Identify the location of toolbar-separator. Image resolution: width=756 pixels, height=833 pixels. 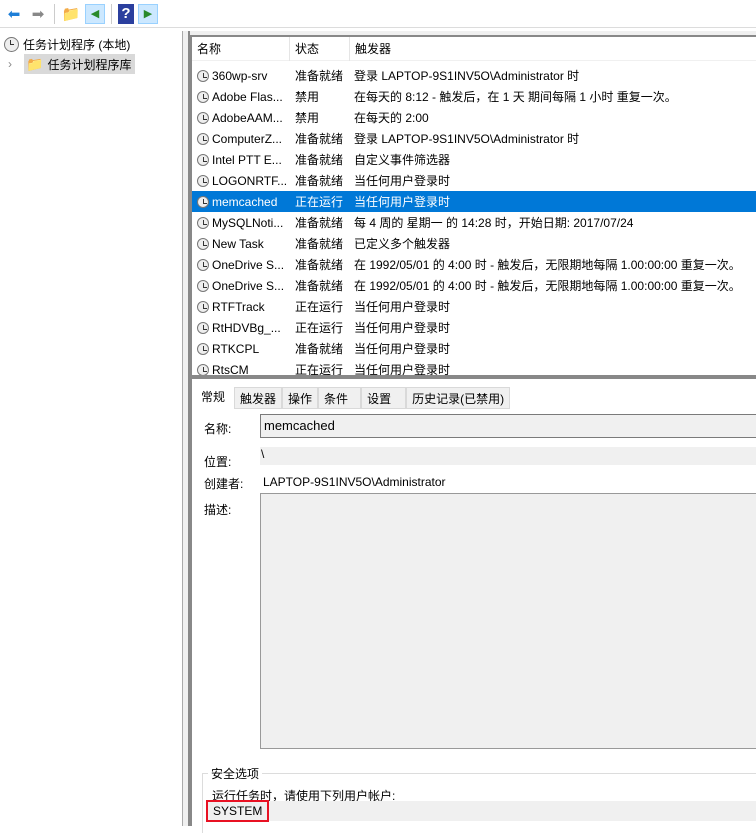
(111, 13).